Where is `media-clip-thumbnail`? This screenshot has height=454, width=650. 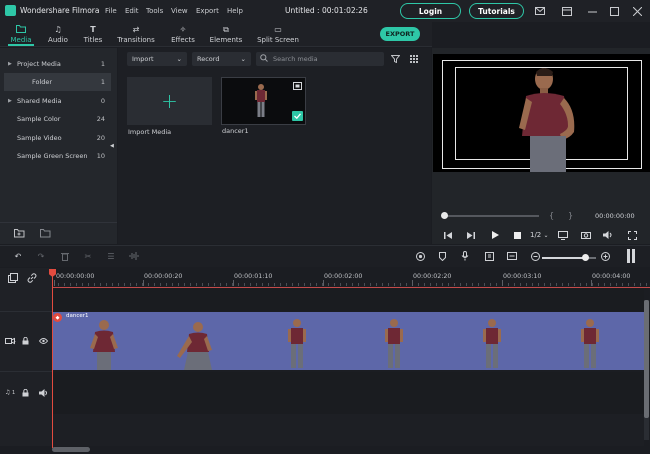 media-clip-thumbnail is located at coordinates (263, 101).